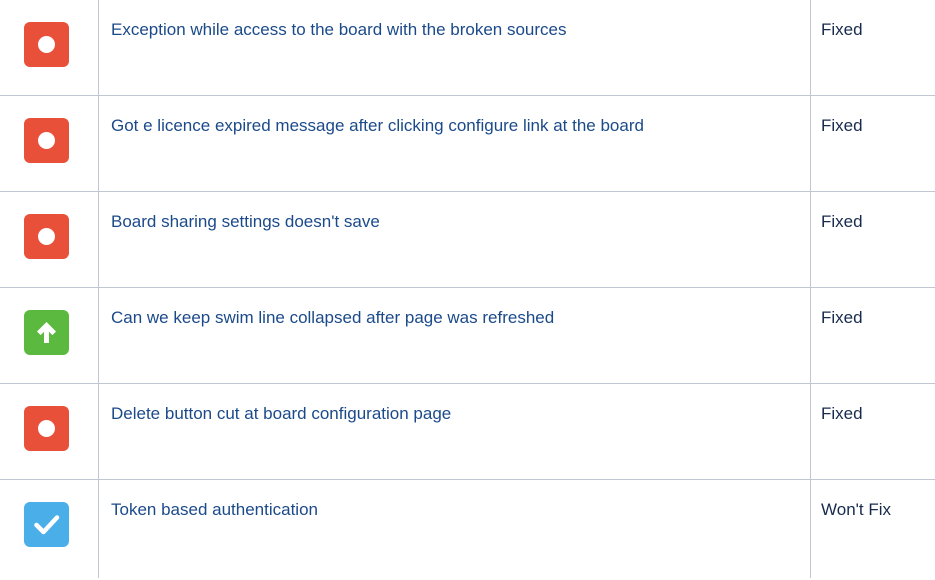  I want to click on issue-summary-cell: Token based authentication, so click(454, 528).